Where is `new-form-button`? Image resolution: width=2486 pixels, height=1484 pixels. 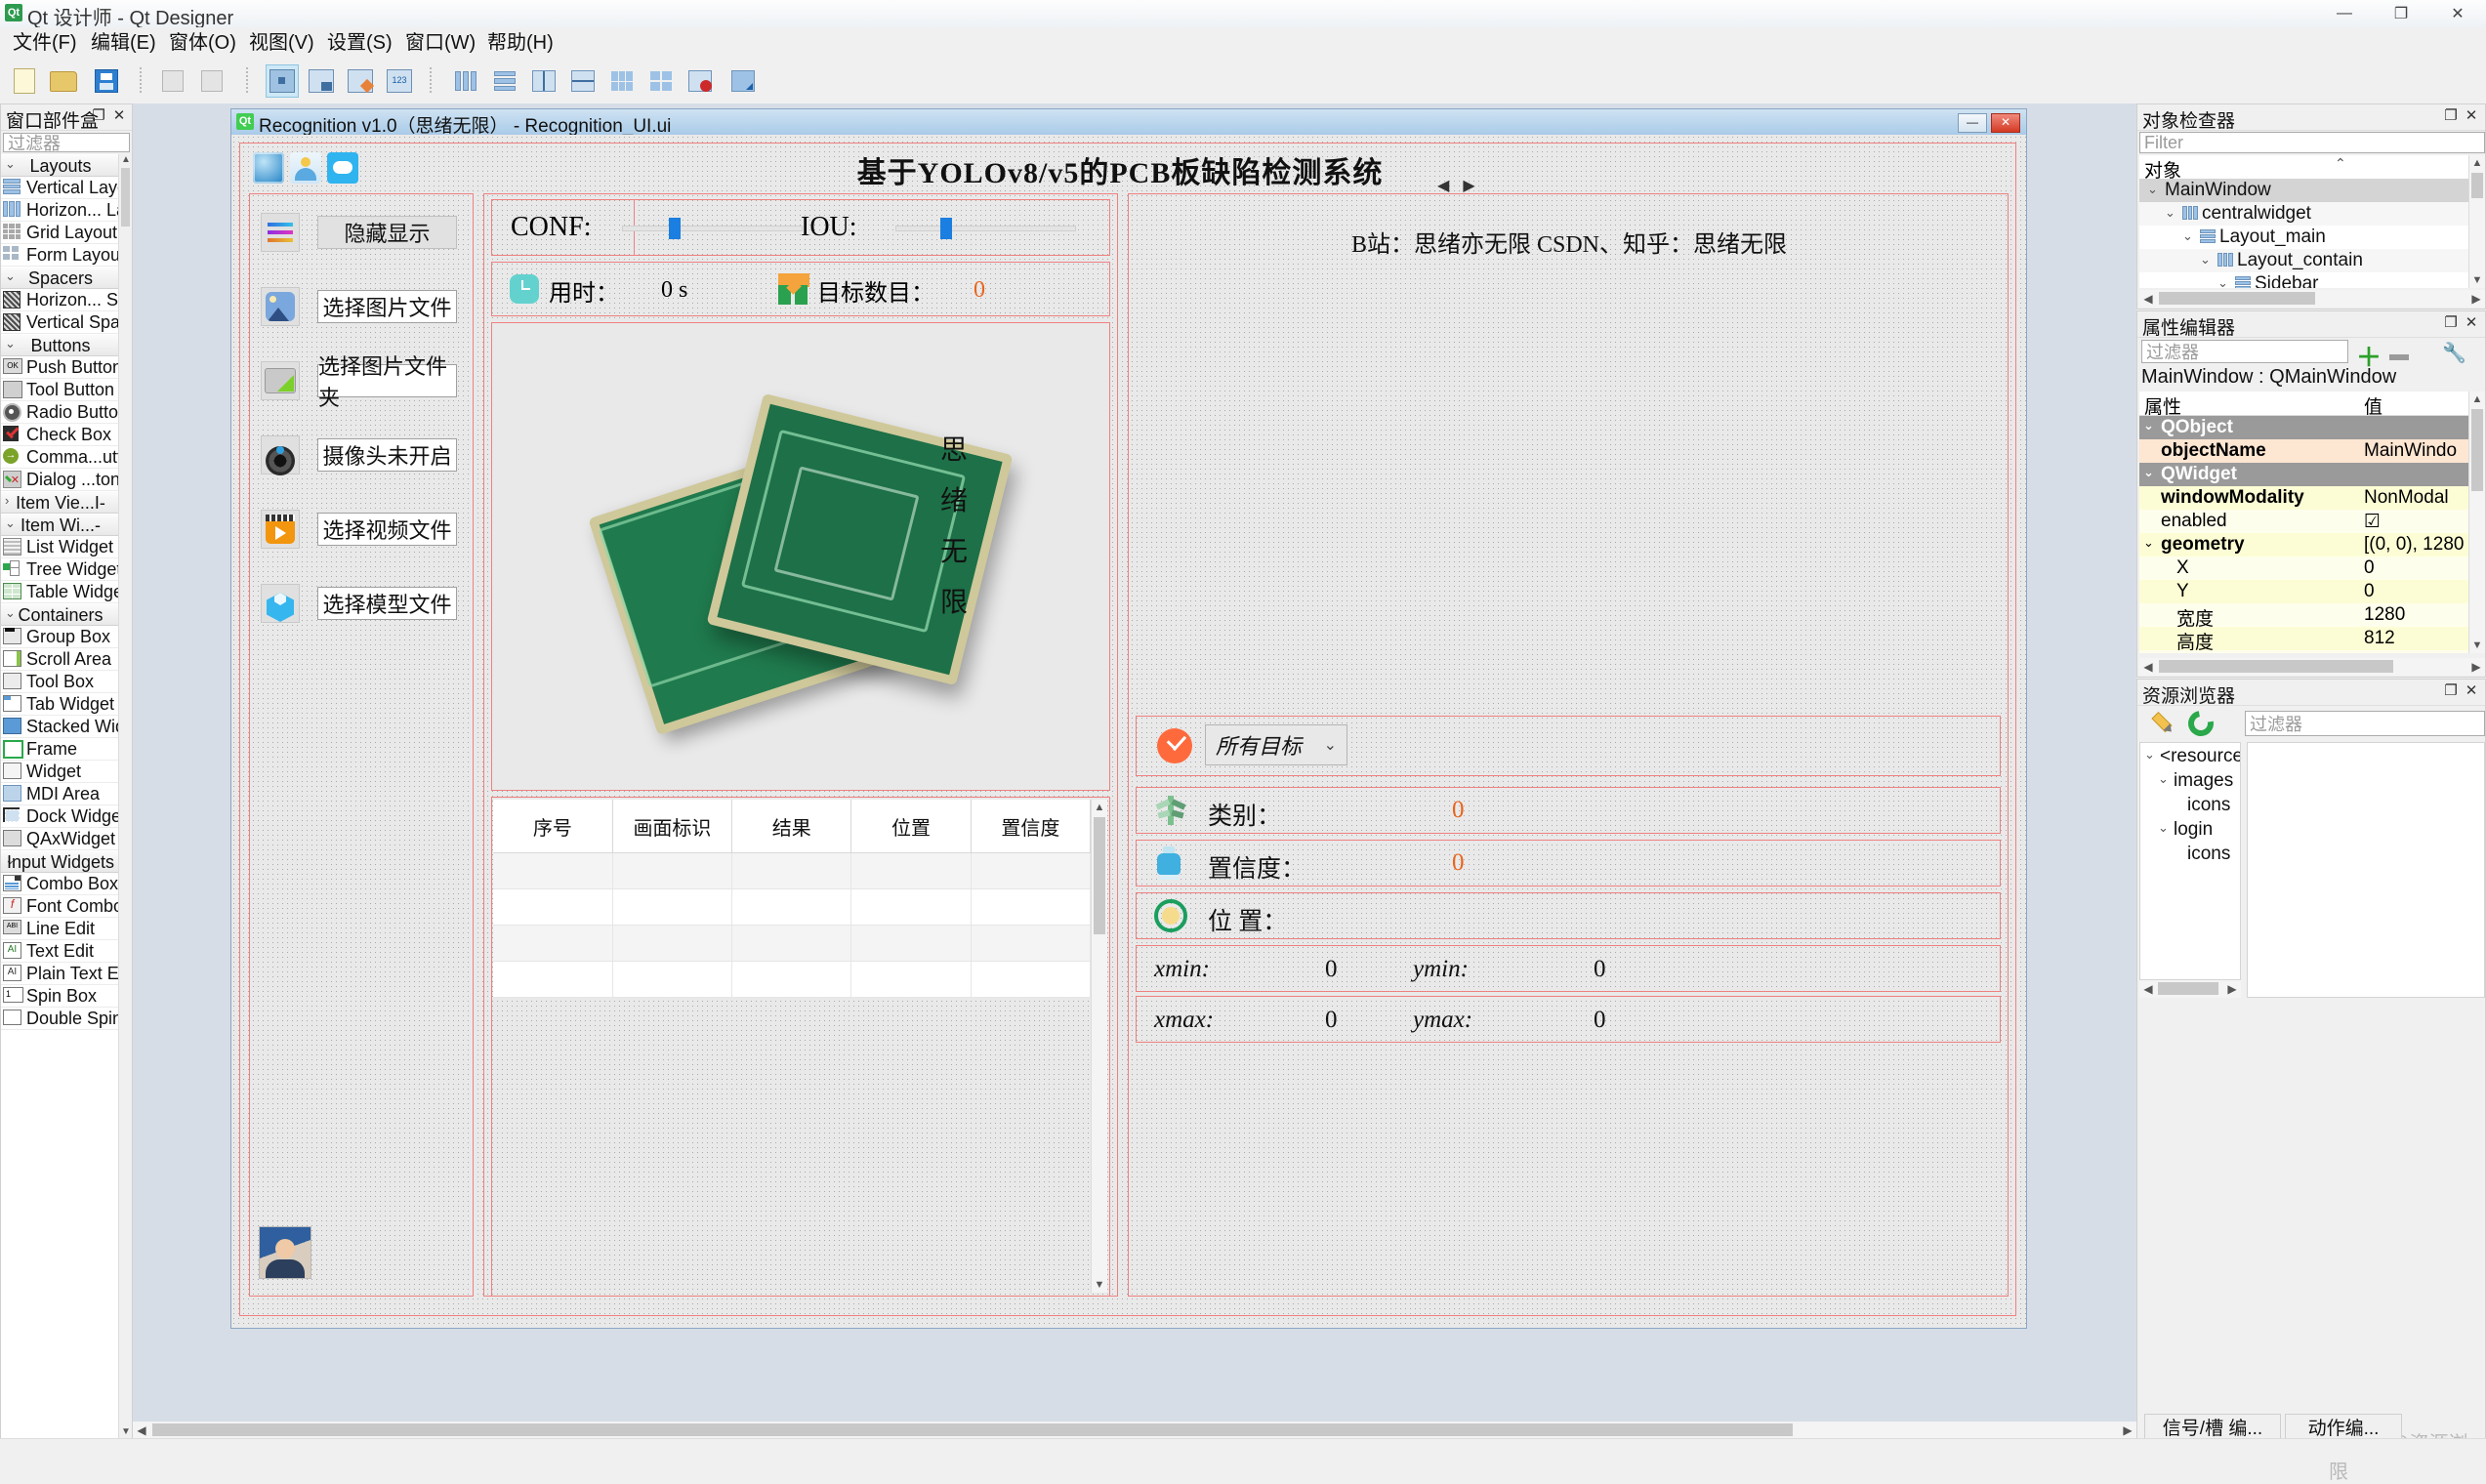 new-form-button is located at coordinates (25, 81).